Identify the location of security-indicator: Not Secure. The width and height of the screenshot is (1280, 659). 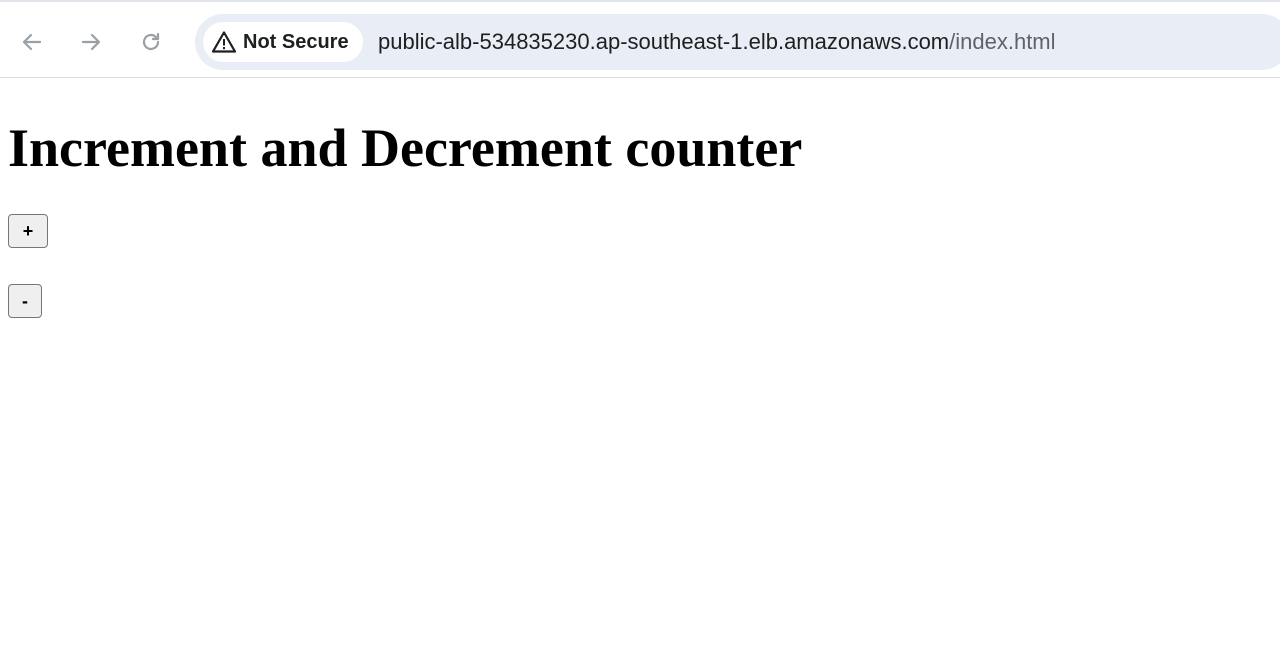
(283, 42).